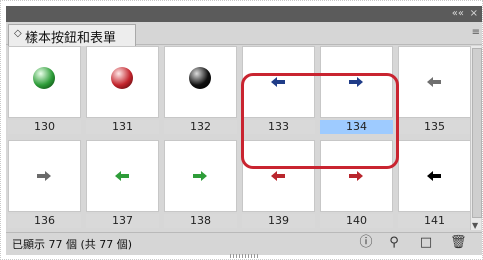 Image resolution: width=483 pixels, height=260 pixels. Describe the element at coordinates (475, 225) in the screenshot. I see `scroll-down-icon: ▼` at that location.